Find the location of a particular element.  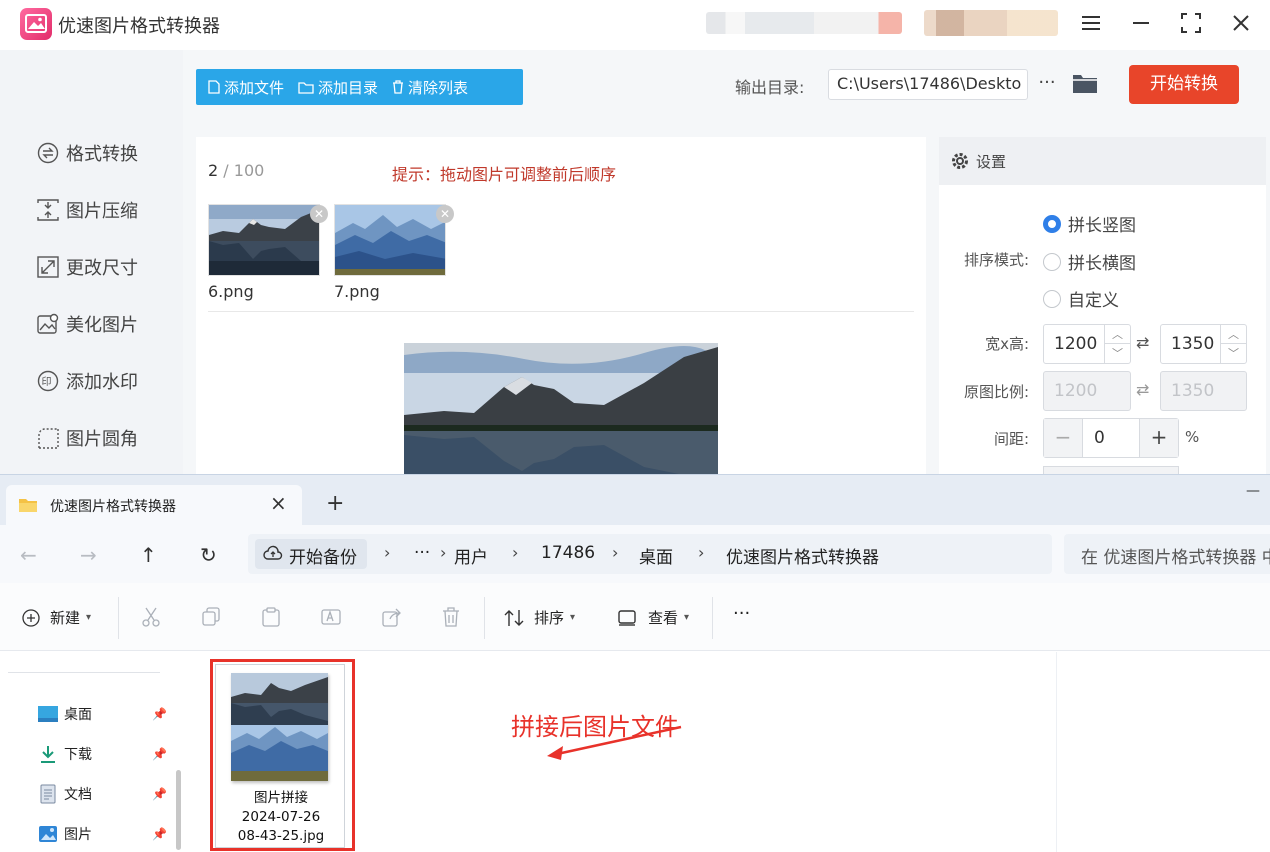

radio-vertical: 拼长竖图 is located at coordinates (1089, 223).